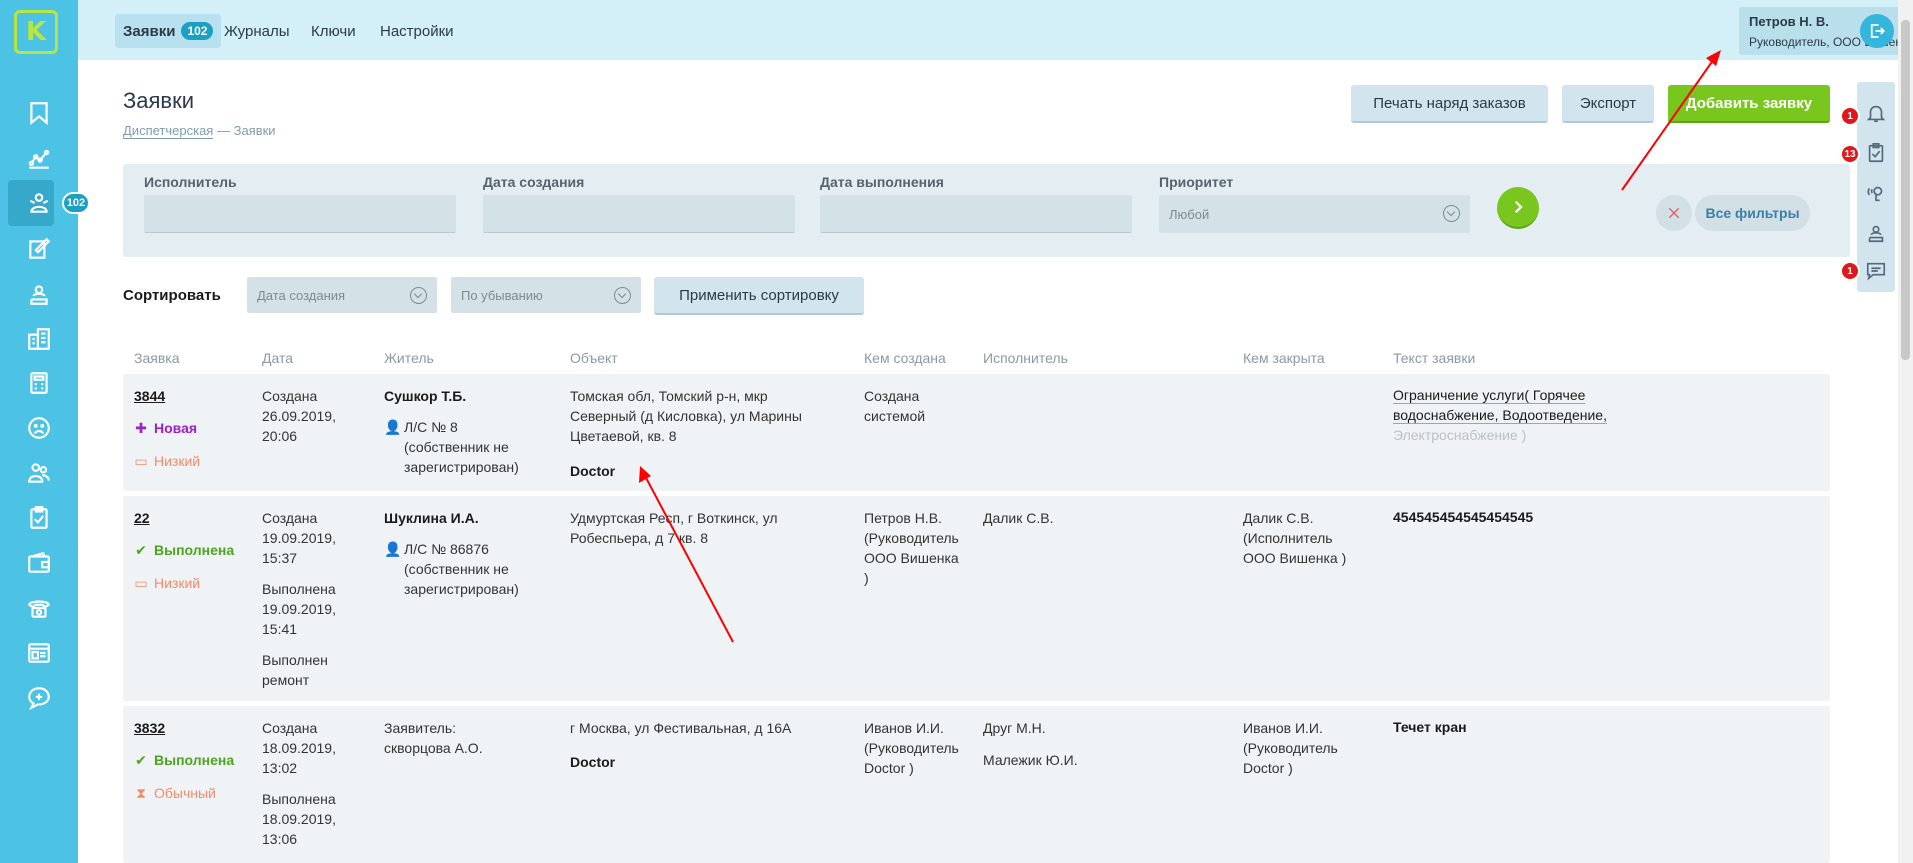 The height and width of the screenshot is (863, 1913). Describe the element at coordinates (36, 32) in the screenshot. I see `app-logo: K` at that location.